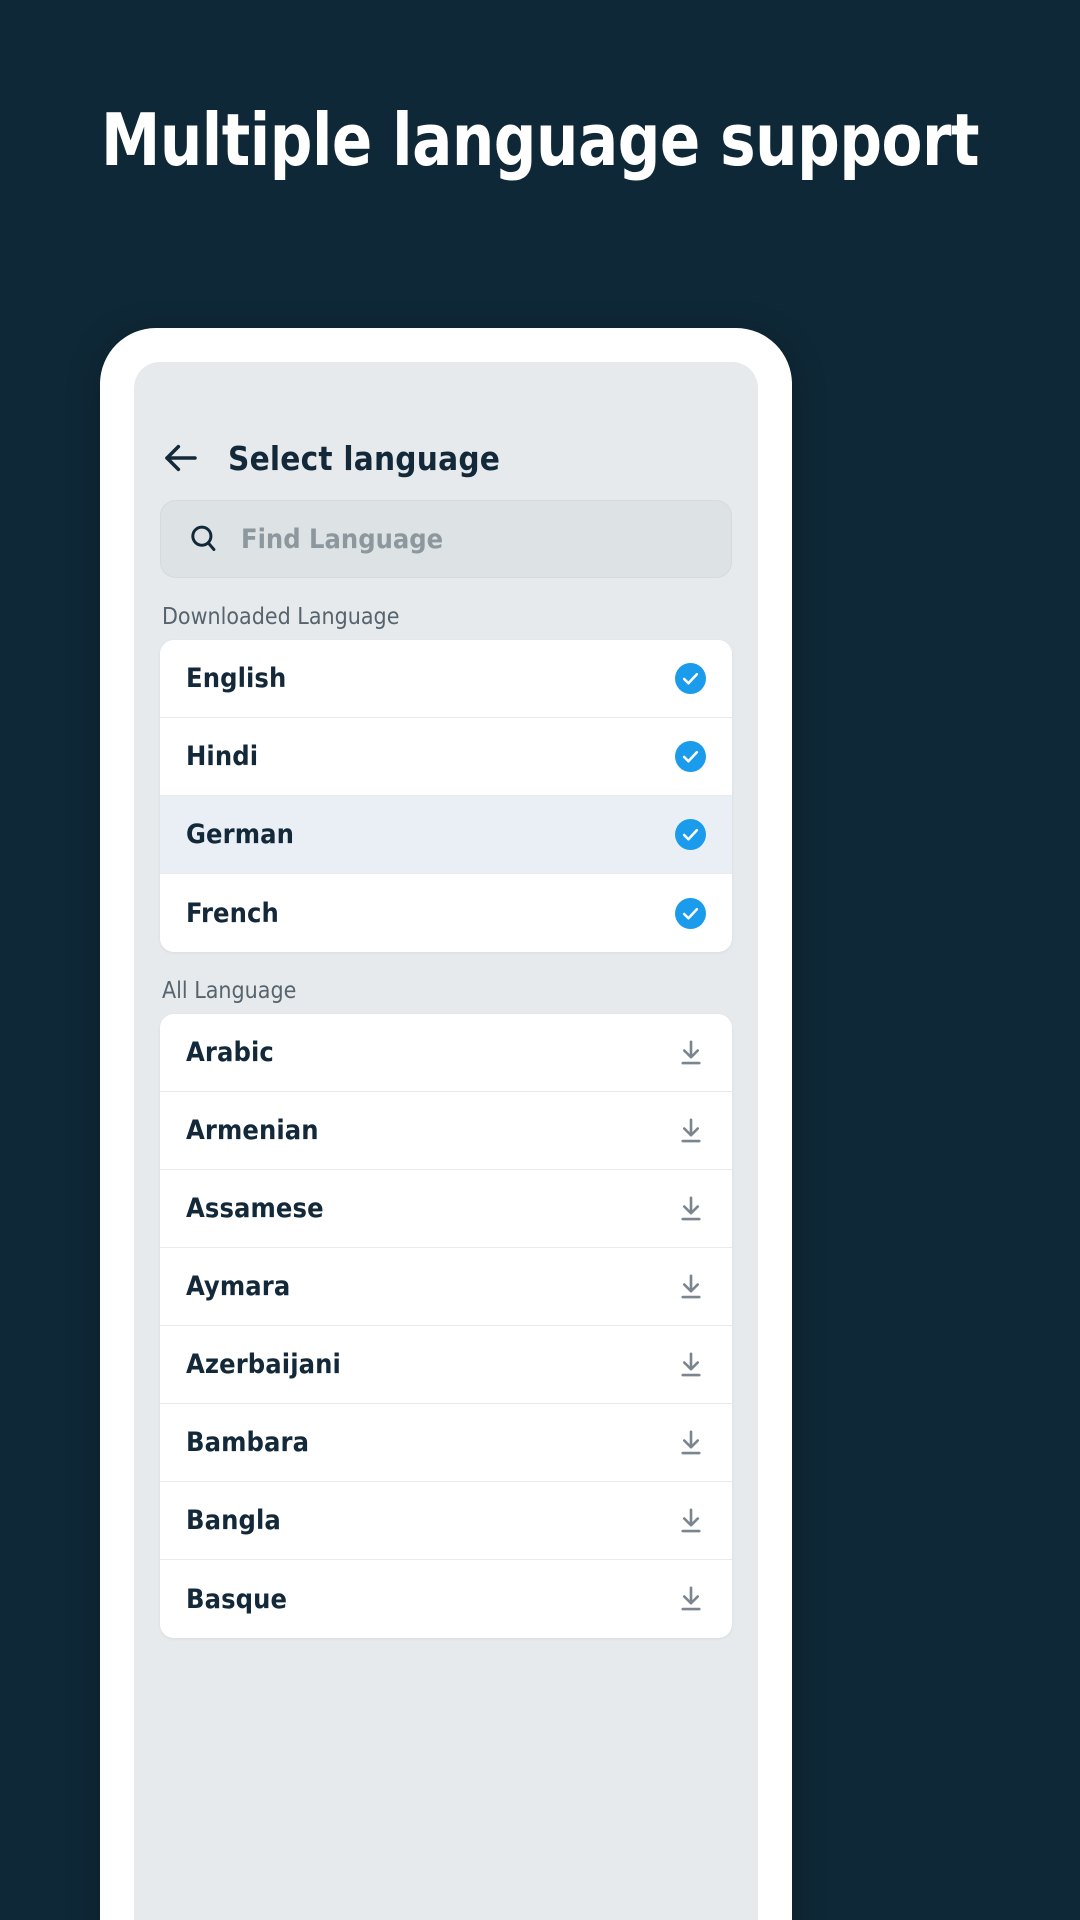  Describe the element at coordinates (181, 458) in the screenshot. I see `arrow-left-icon` at that location.